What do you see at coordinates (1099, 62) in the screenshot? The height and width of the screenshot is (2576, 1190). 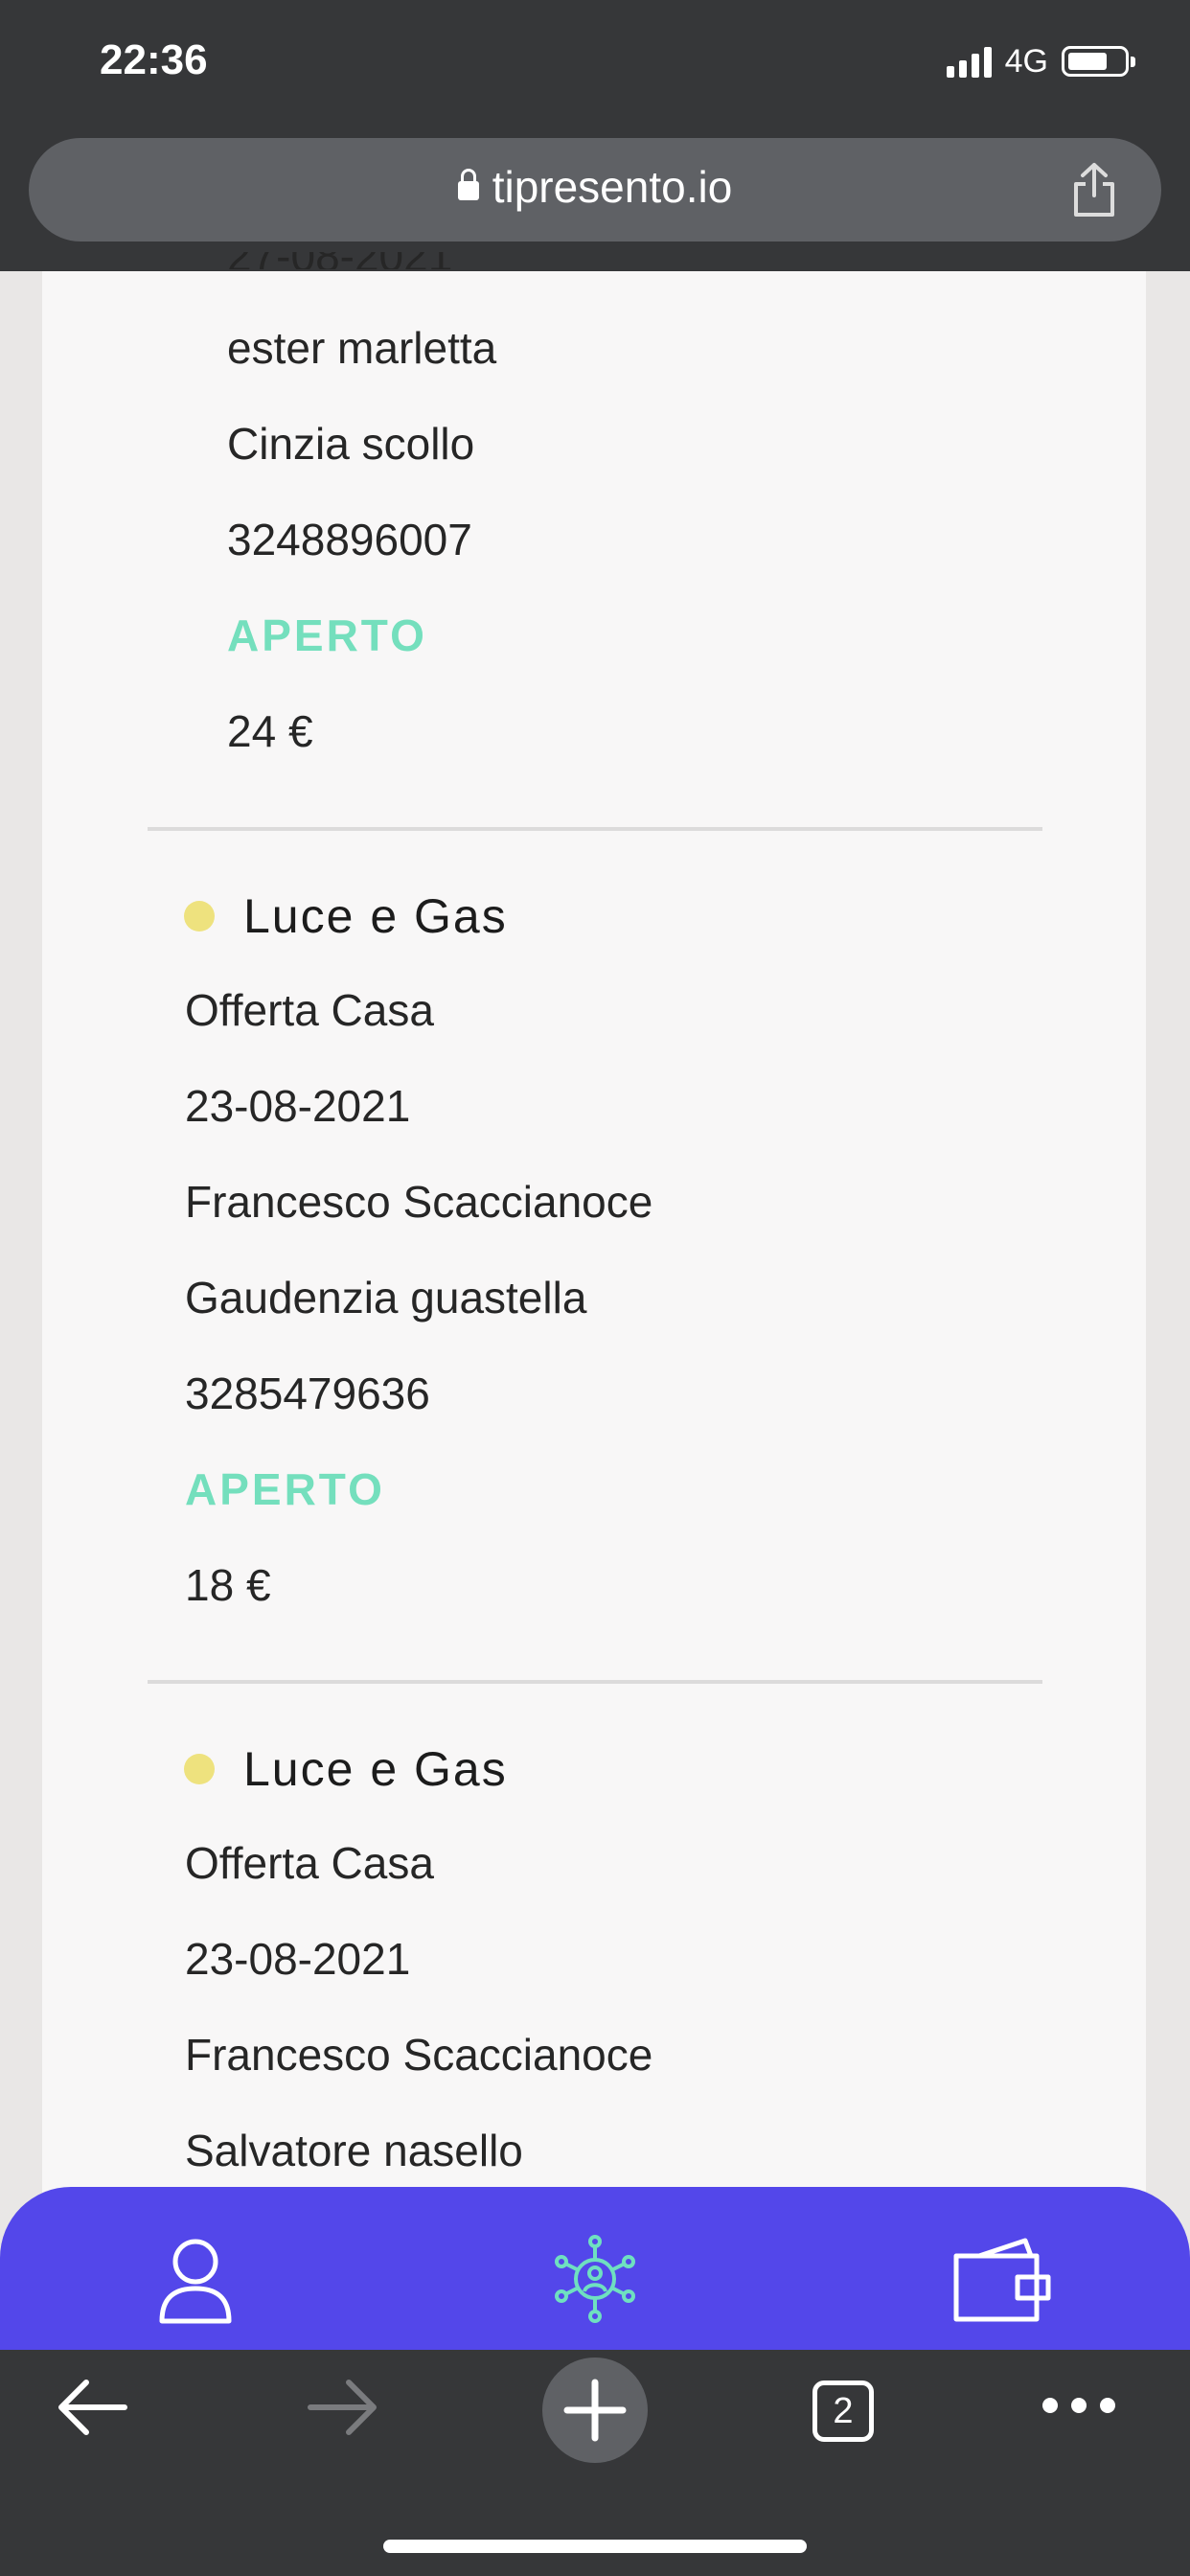 I see `battery-icon` at bounding box center [1099, 62].